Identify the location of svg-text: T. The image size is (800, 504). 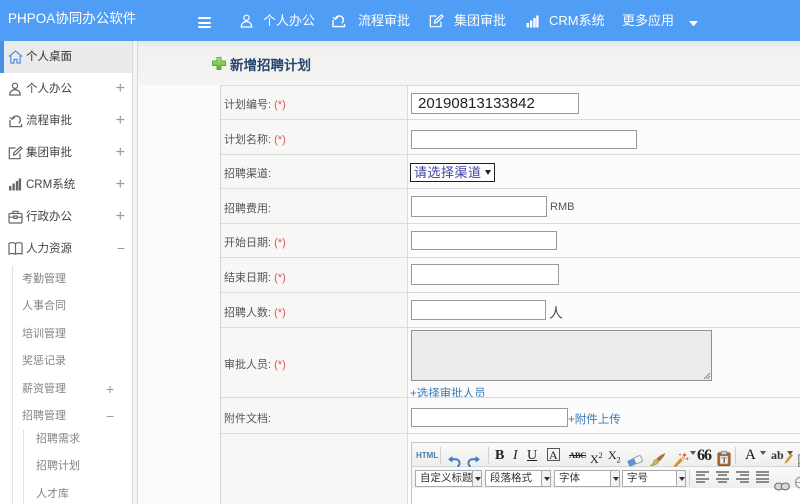
(724, 459).